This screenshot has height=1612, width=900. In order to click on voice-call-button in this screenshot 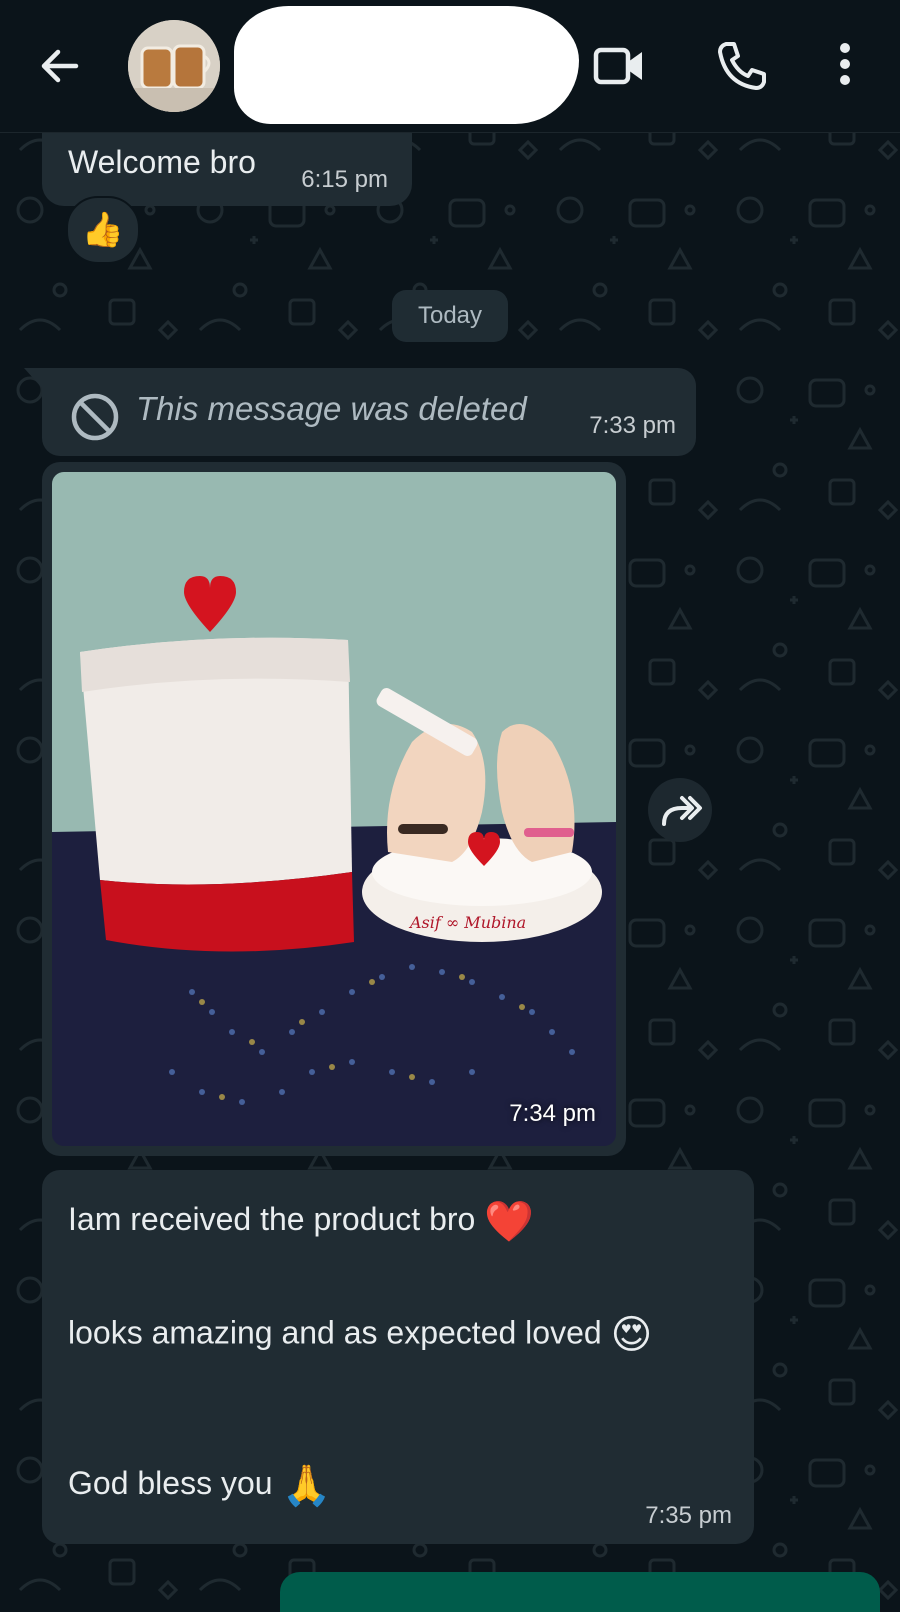, I will do `click(741, 66)`.